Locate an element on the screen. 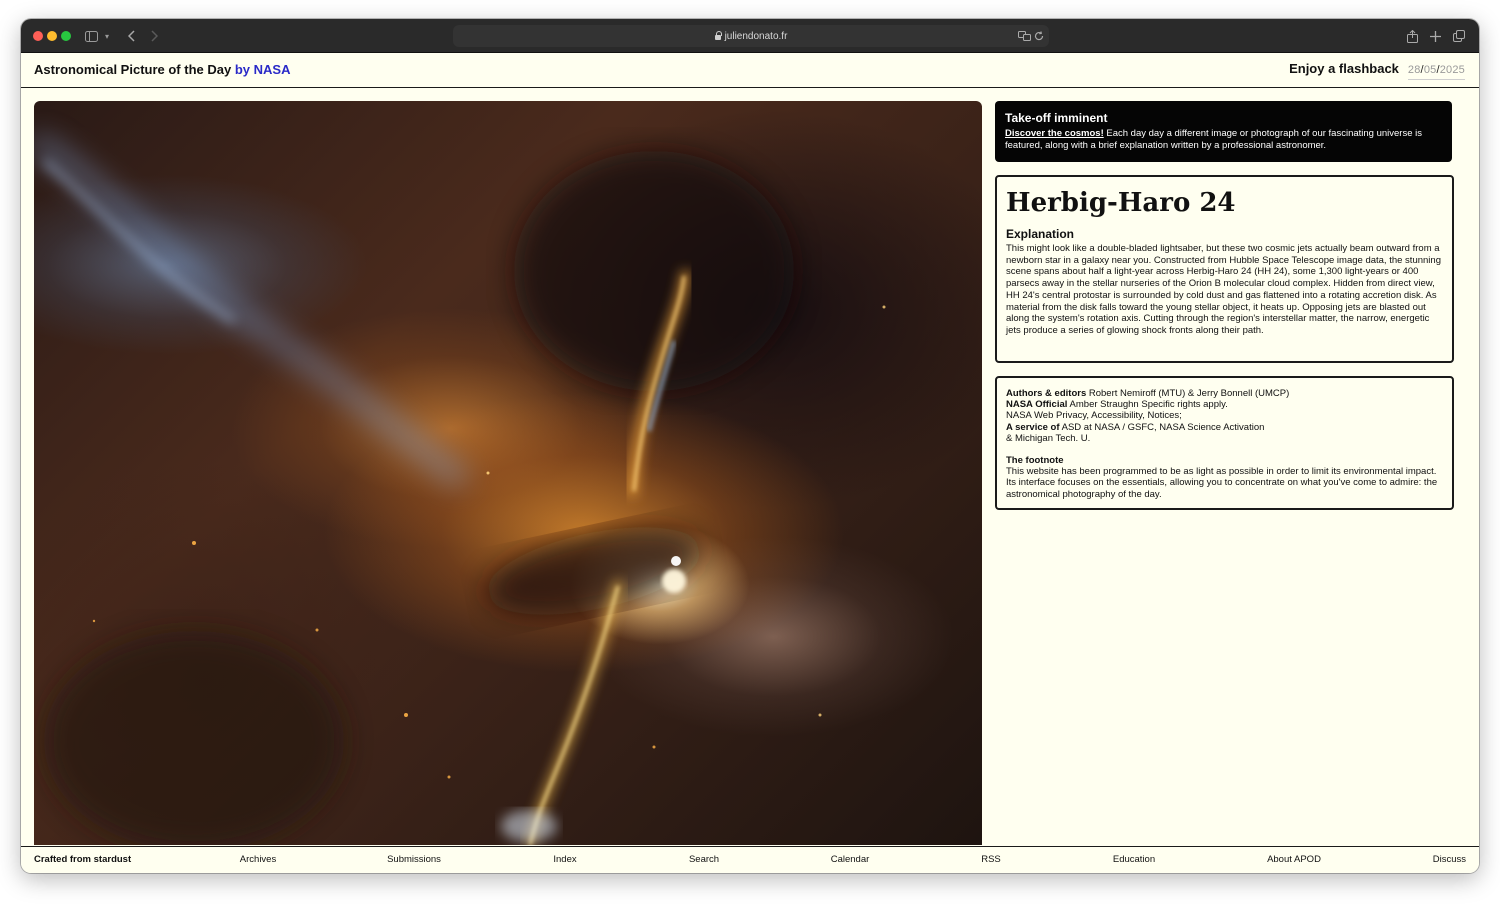 The width and height of the screenshot is (1500, 908). footer-link-search: Search is located at coordinates (704, 859).